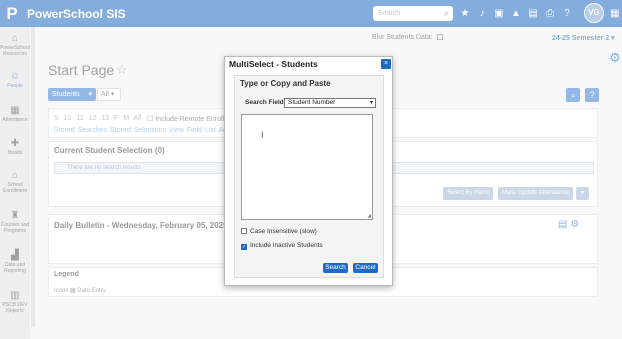 This screenshot has height=339, width=622. I want to click on paste-textarea: I ◢, so click(307, 167).